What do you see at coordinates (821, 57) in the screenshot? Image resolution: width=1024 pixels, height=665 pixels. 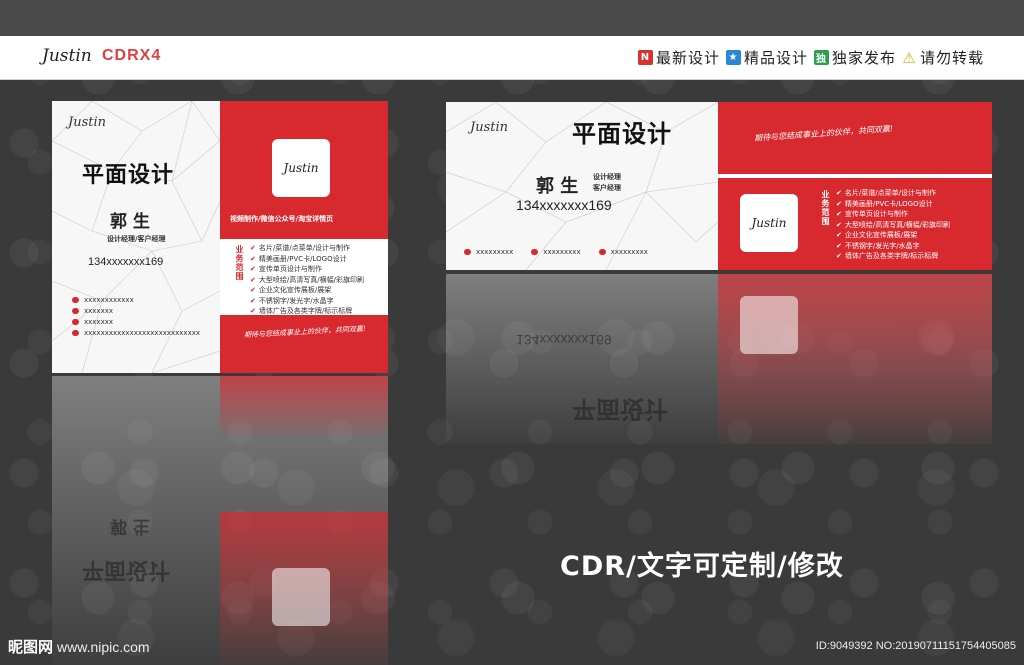 I see `exclusive-icon: 独` at bounding box center [821, 57].